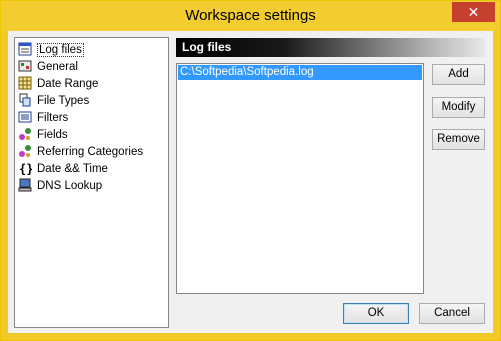 The height and width of the screenshot is (341, 501). I want to click on title-bar: Workspace settings ✕, so click(250, 16).